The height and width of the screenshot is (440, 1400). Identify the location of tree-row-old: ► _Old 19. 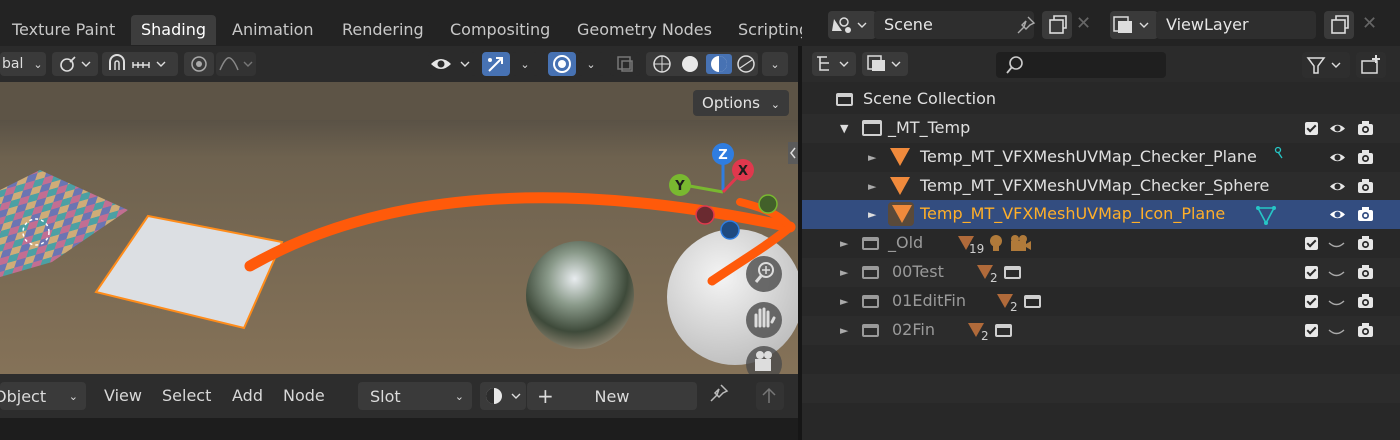
(1101, 243).